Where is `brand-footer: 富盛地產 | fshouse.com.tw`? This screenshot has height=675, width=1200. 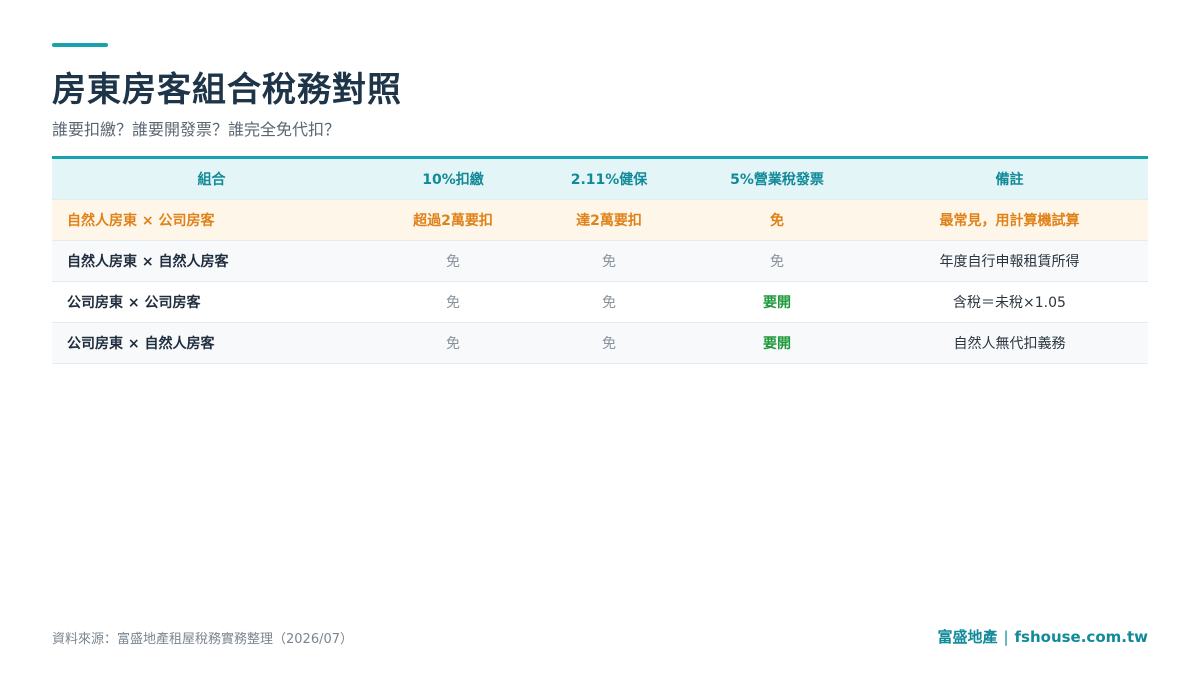 brand-footer: 富盛地產 | fshouse.com.tw is located at coordinates (1042, 636).